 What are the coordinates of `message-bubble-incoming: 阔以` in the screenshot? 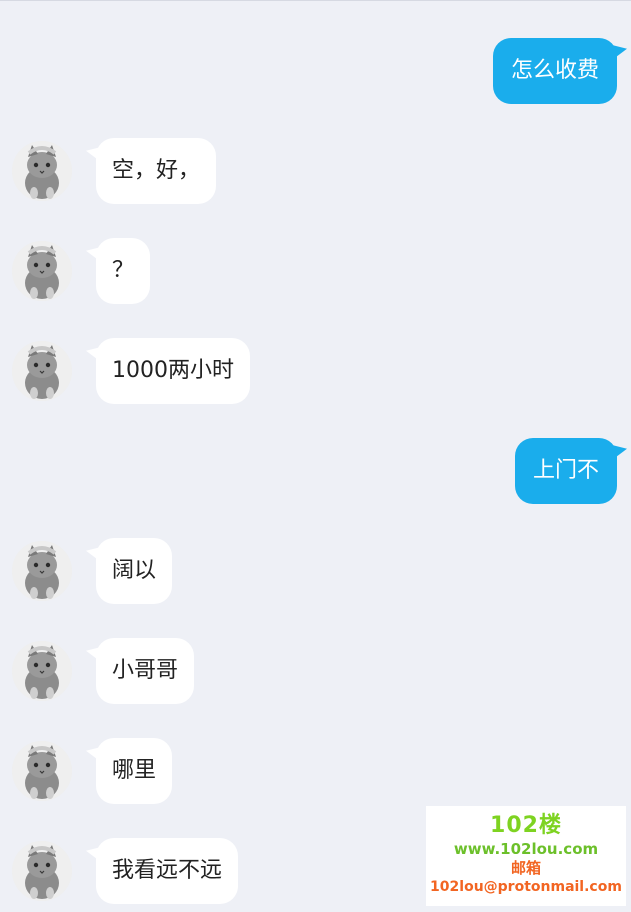 It's located at (134, 571).